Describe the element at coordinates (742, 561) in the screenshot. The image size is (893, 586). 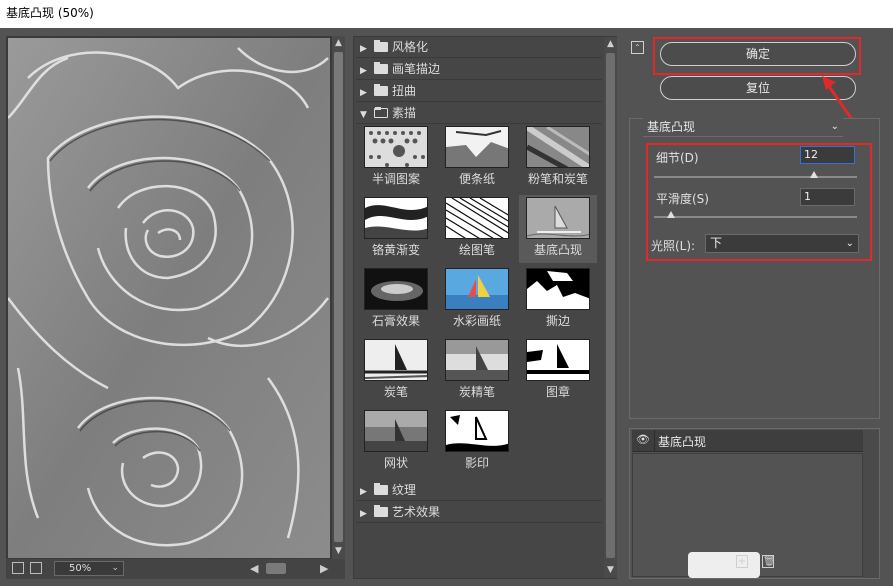
I see `new-effect-layer-icon: +` at that location.